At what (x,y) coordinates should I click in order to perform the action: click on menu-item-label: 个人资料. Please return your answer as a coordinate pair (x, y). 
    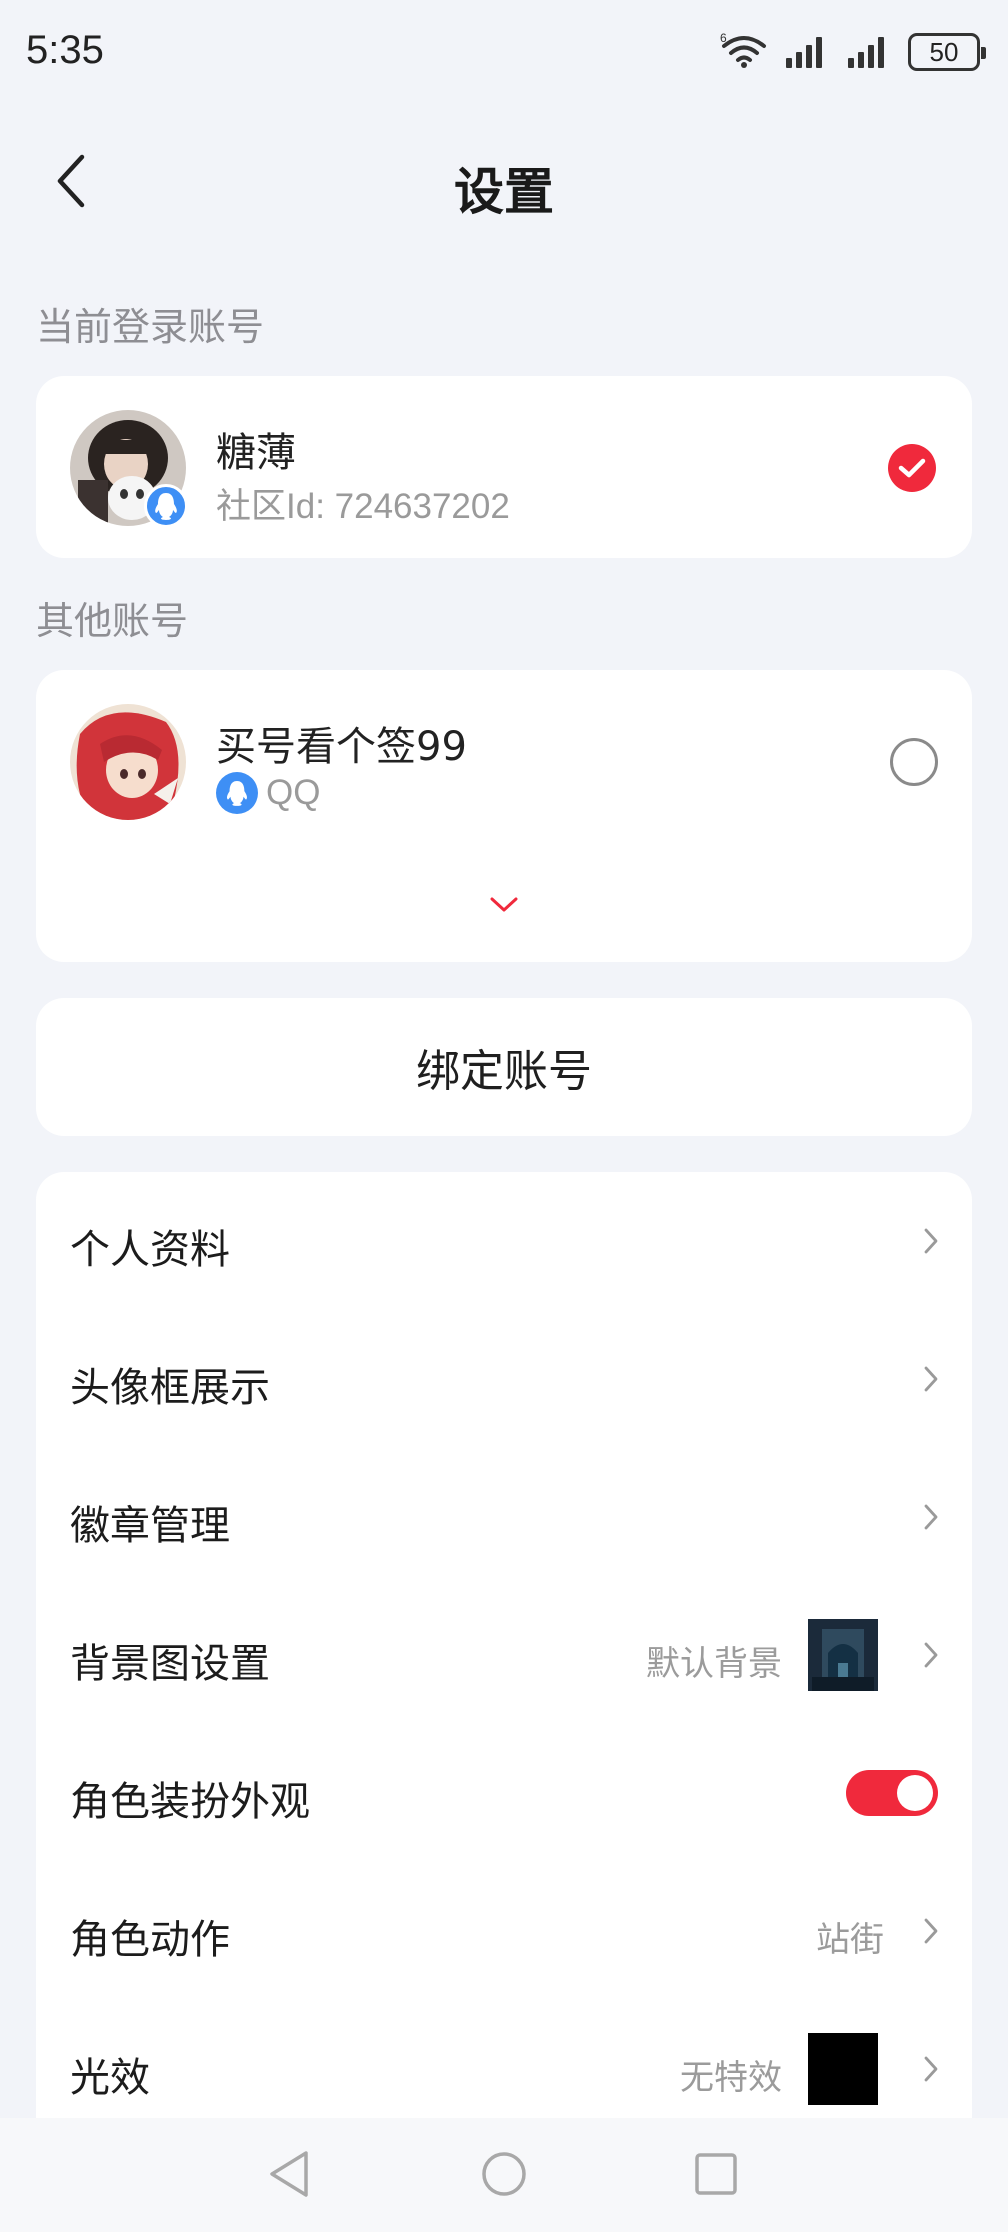
    Looking at the image, I should click on (150, 1250).